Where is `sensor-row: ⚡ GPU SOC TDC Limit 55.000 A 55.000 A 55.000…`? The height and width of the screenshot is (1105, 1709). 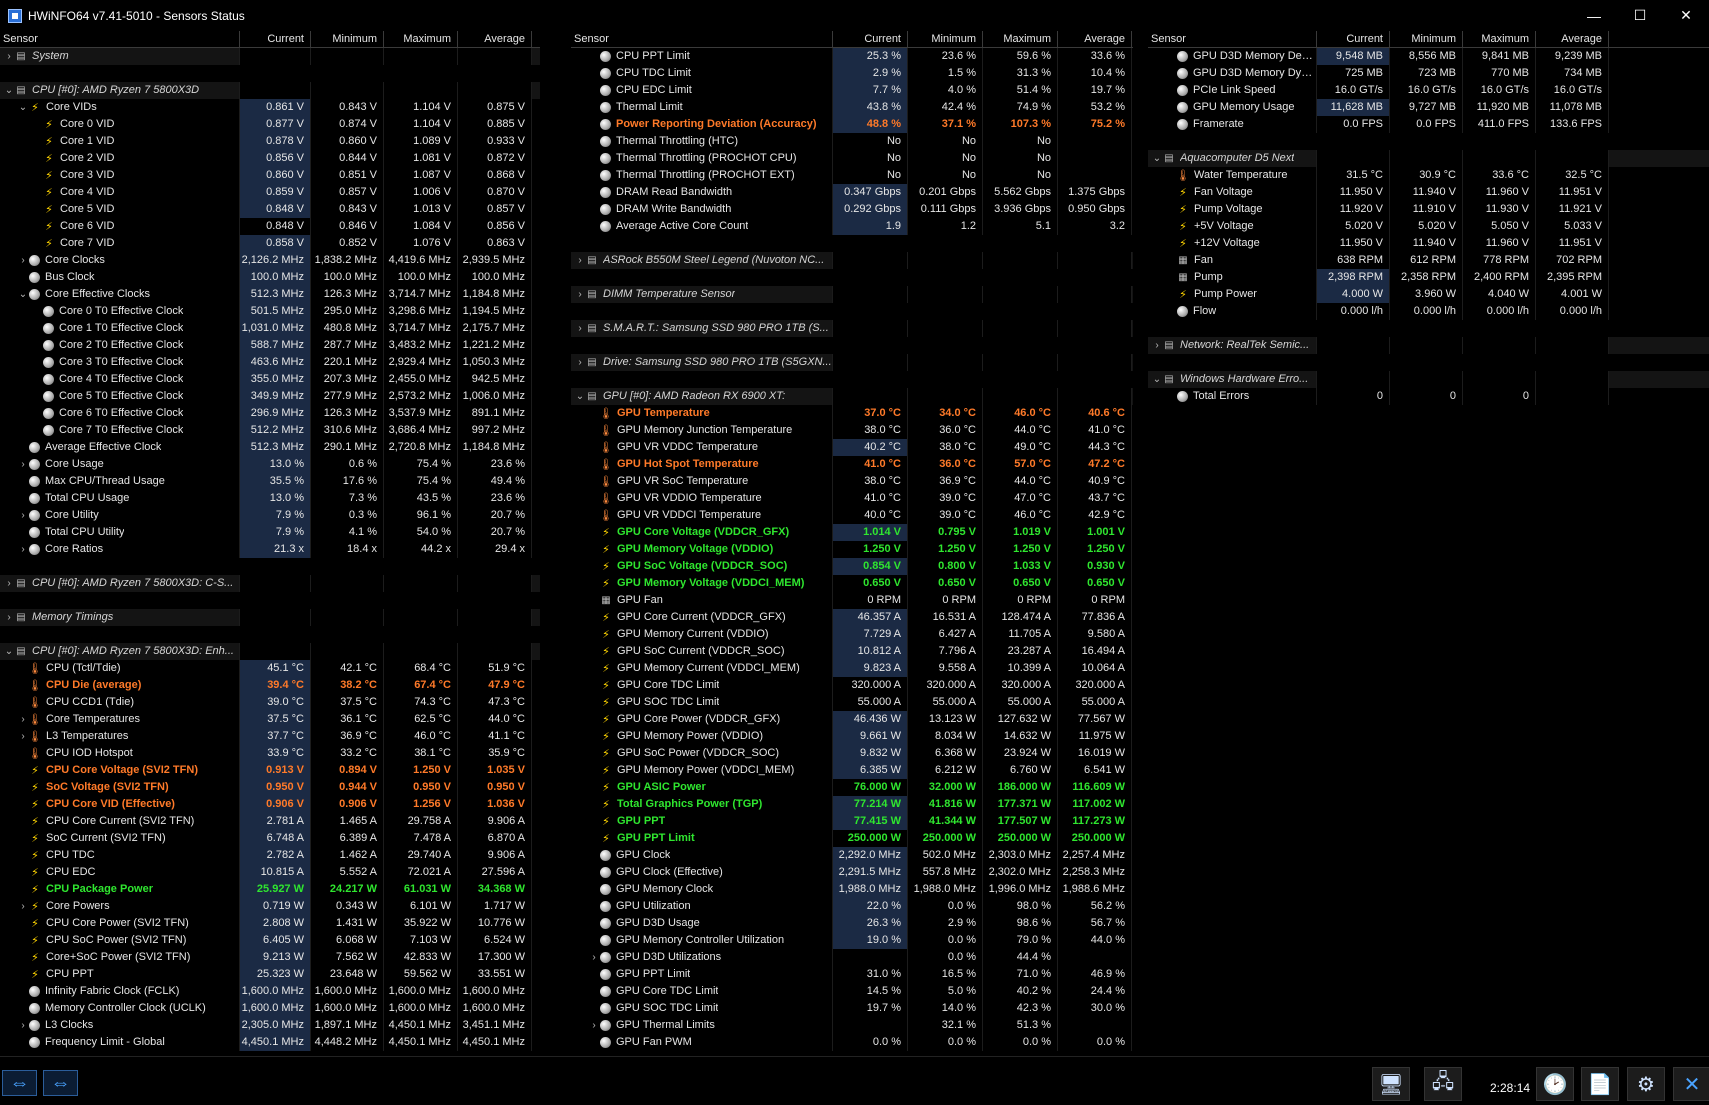 sensor-row: ⚡ GPU SOC TDC Limit 55.000 A 55.000 A 55.000… is located at coordinates (852, 702).